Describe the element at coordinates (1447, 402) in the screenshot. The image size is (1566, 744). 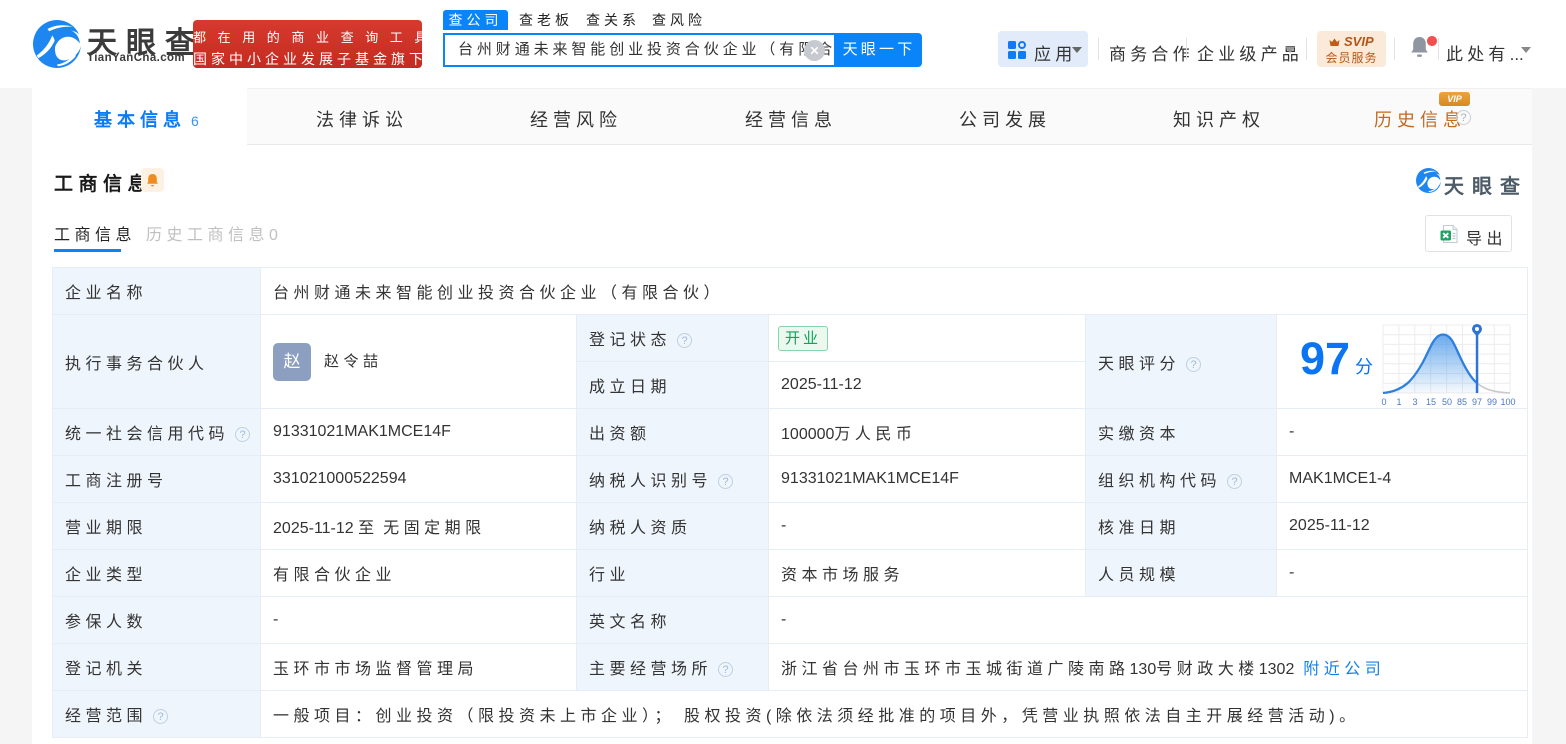
I see `svg-text: 50` at that location.